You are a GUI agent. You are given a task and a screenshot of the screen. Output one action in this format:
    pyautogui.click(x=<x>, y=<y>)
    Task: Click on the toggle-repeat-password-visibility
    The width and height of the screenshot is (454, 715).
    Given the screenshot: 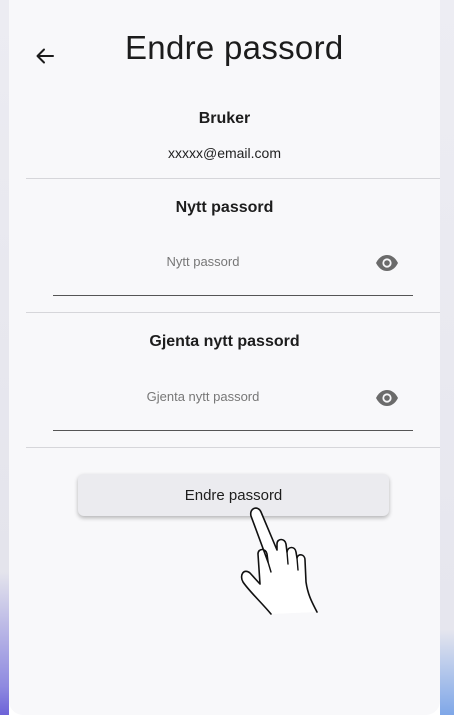 What is the action you would take?
    pyautogui.click(x=387, y=398)
    